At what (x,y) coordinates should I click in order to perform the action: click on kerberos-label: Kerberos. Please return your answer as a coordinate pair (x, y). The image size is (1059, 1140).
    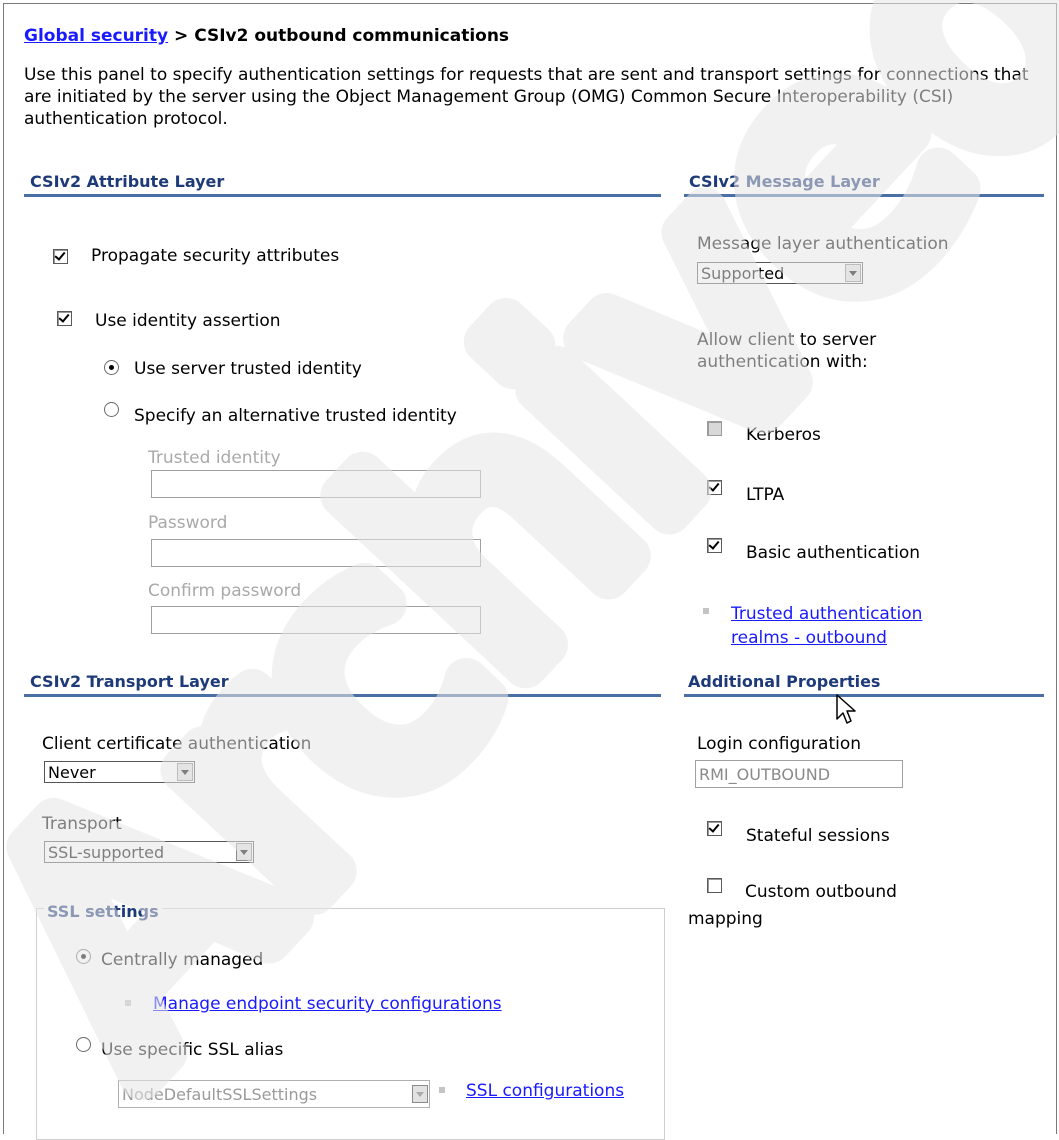
    Looking at the image, I should click on (783, 435).